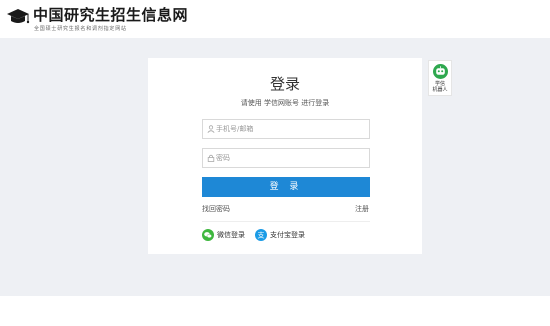 This screenshot has height=326, width=550. Describe the element at coordinates (111, 15) in the screenshot. I see `logo-title: 中国研究生招生信息网` at that location.